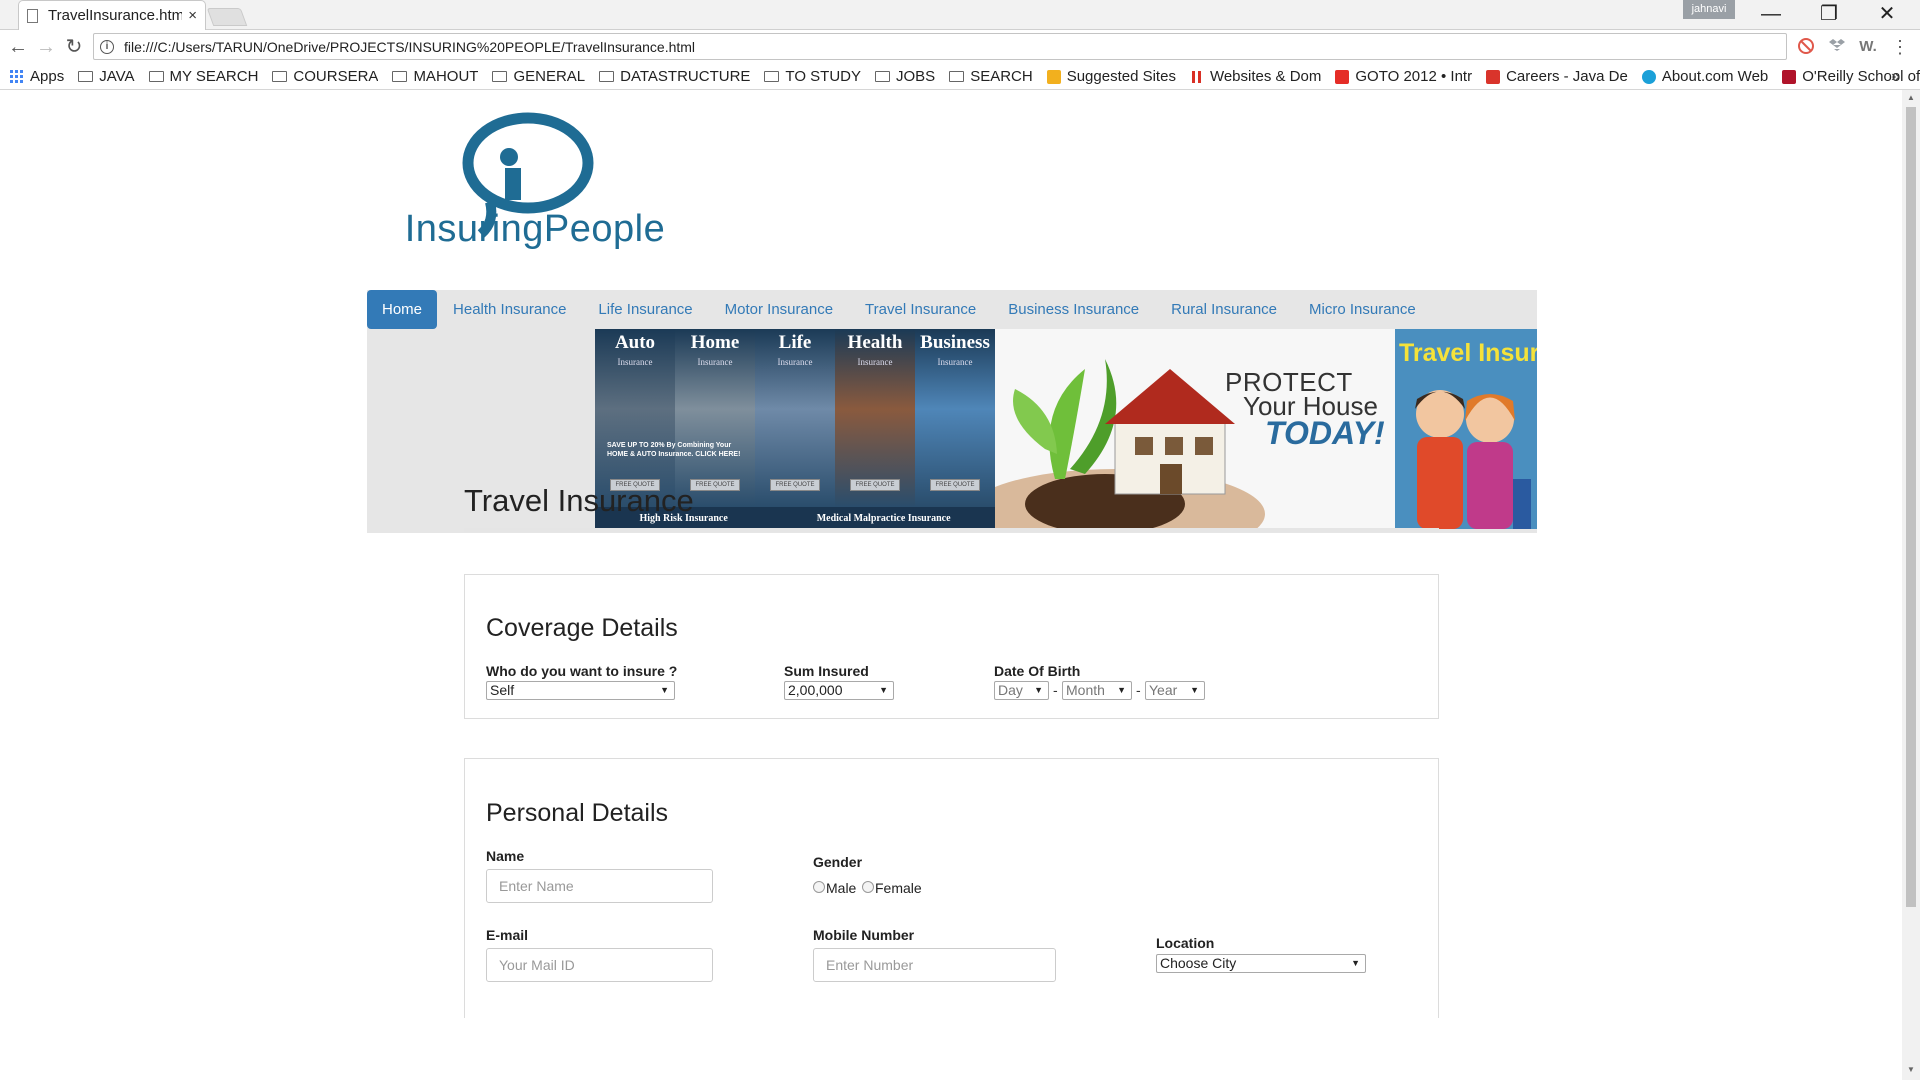  I want to click on dob-month-select: Month ▼, so click(1097, 690).